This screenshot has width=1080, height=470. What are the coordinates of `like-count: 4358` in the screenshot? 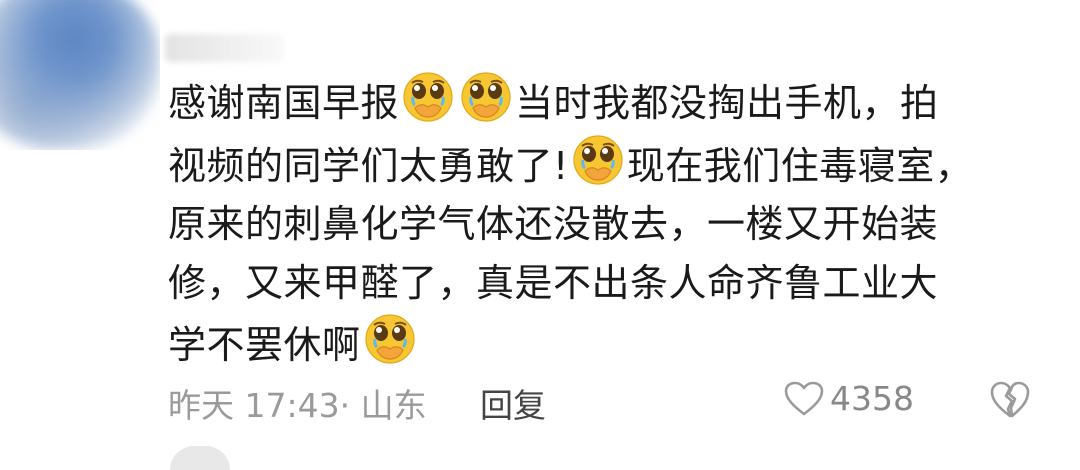 It's located at (872, 398).